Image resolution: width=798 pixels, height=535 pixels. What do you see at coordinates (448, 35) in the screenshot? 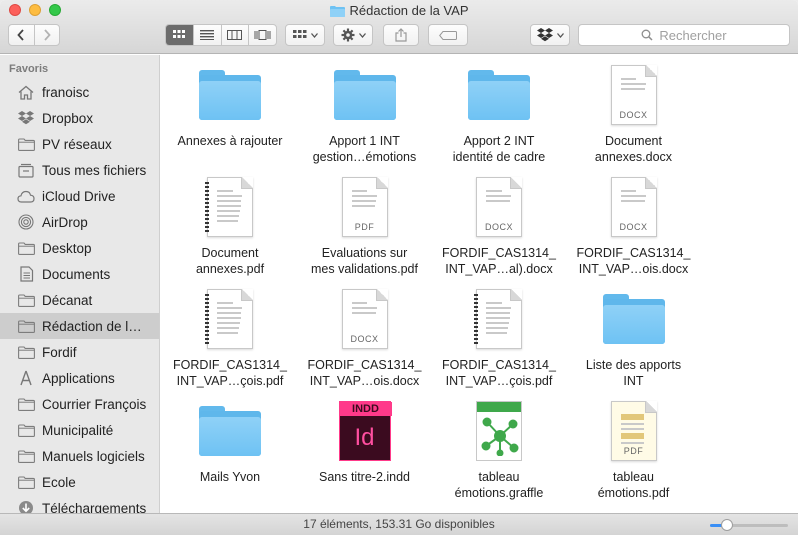
I see `tags-button` at bounding box center [448, 35].